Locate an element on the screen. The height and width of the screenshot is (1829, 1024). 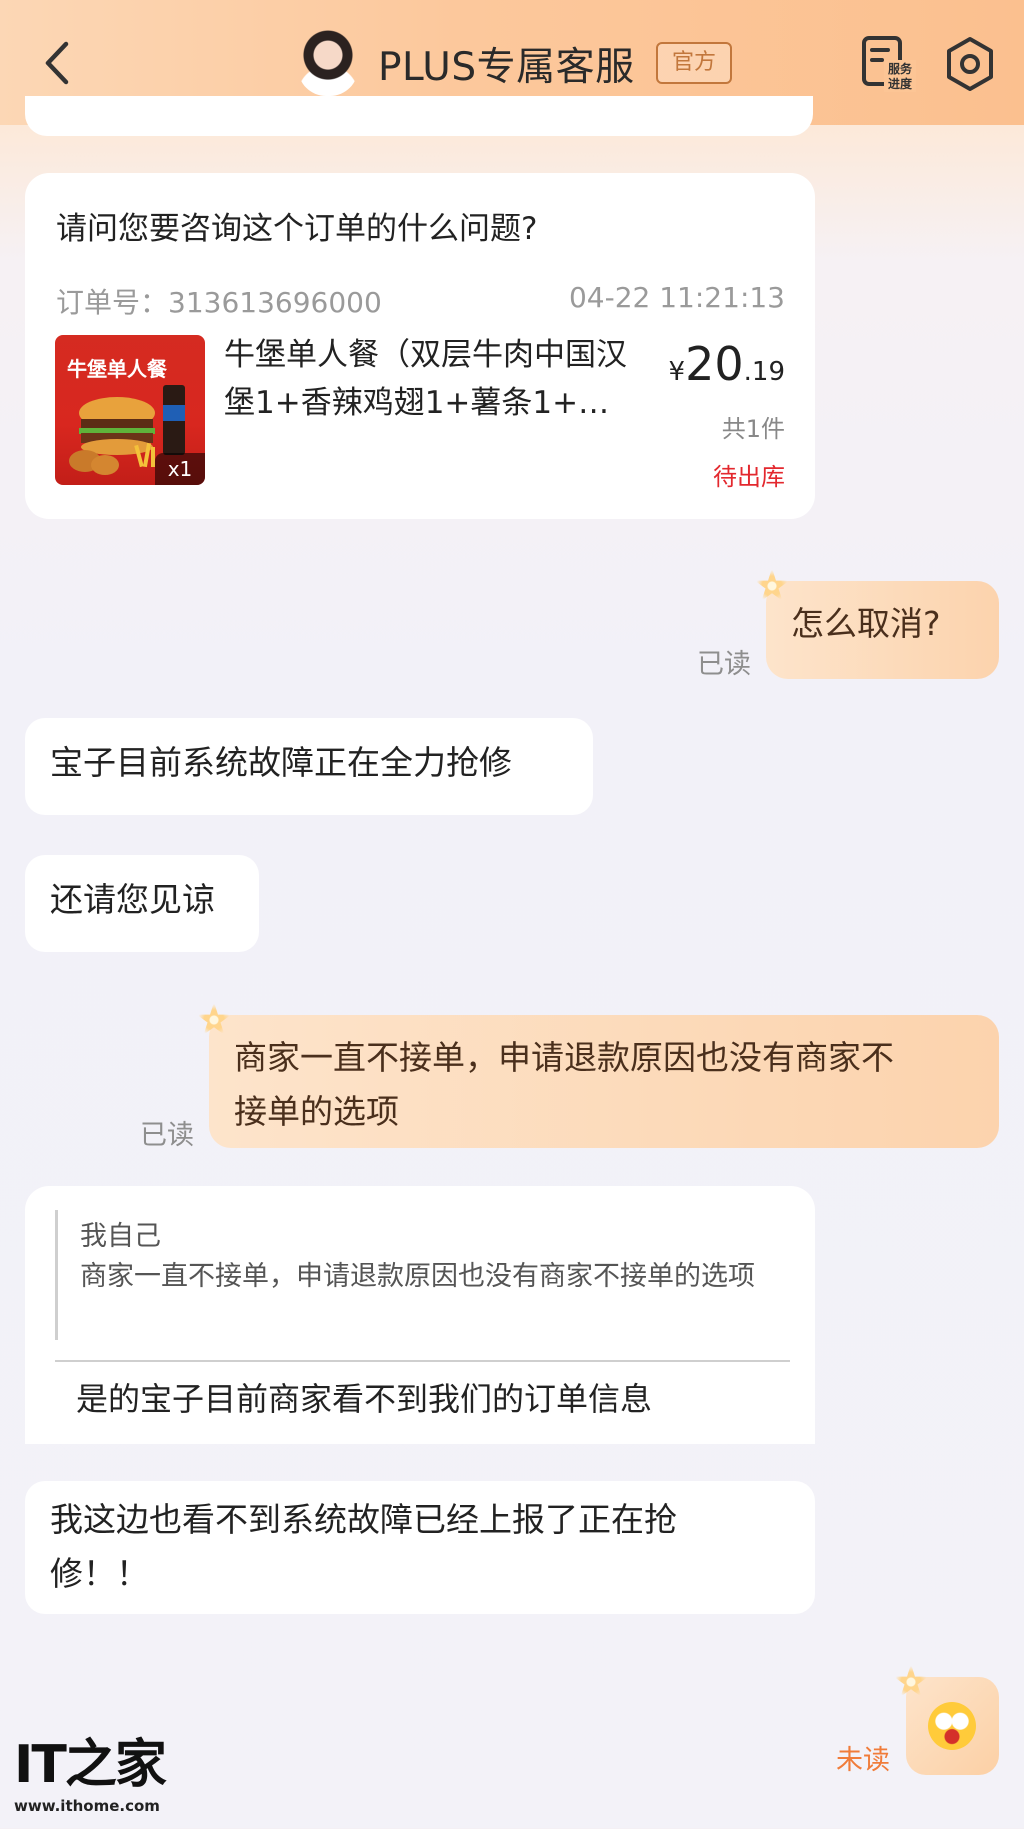
unread-status: 未读 is located at coordinates (863, 1760).